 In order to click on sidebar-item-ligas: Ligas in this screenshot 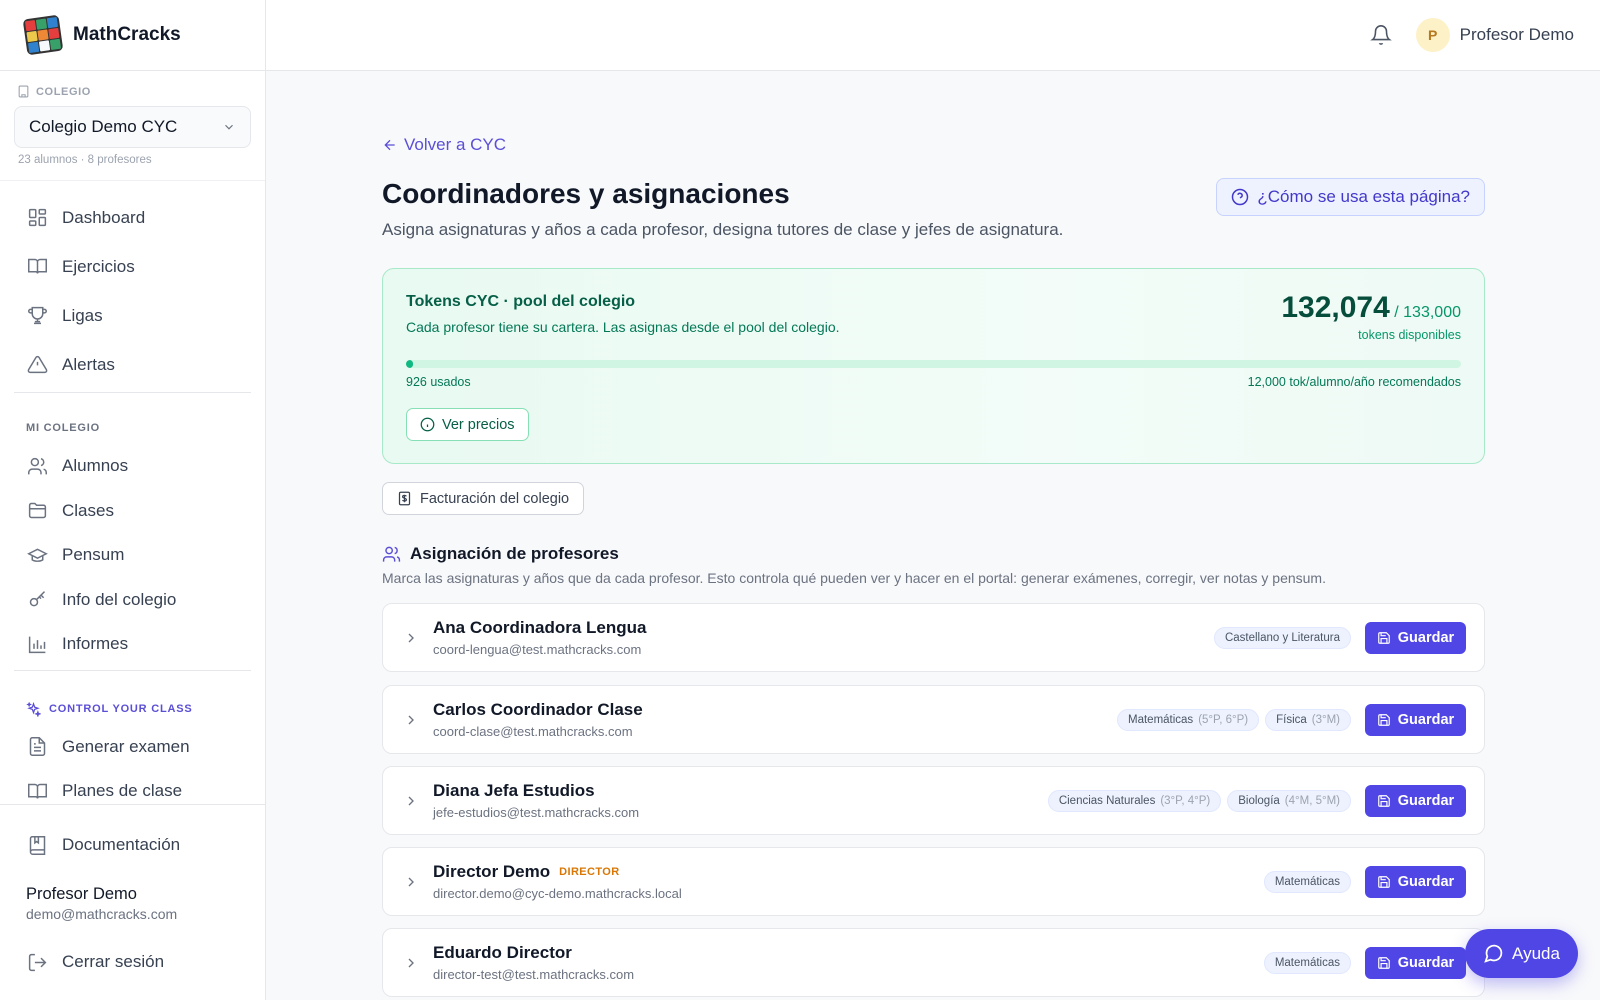, I will do `click(132, 315)`.